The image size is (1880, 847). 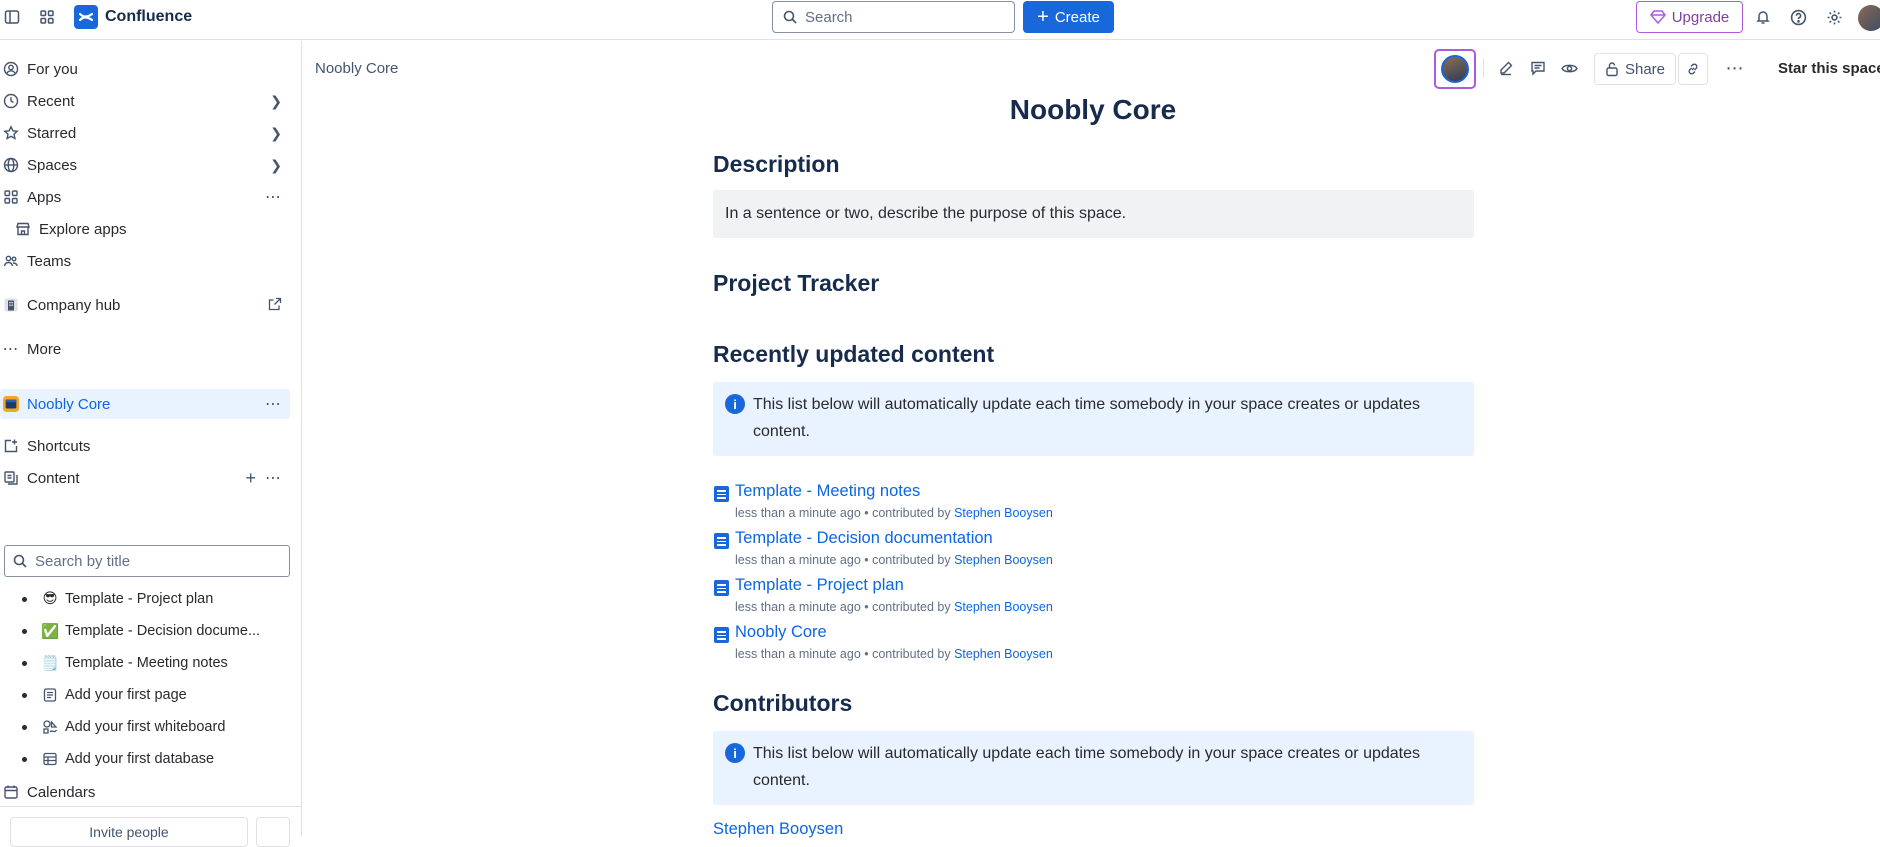 I want to click on star-this-space-button: Star this space, so click(x=1829, y=68).